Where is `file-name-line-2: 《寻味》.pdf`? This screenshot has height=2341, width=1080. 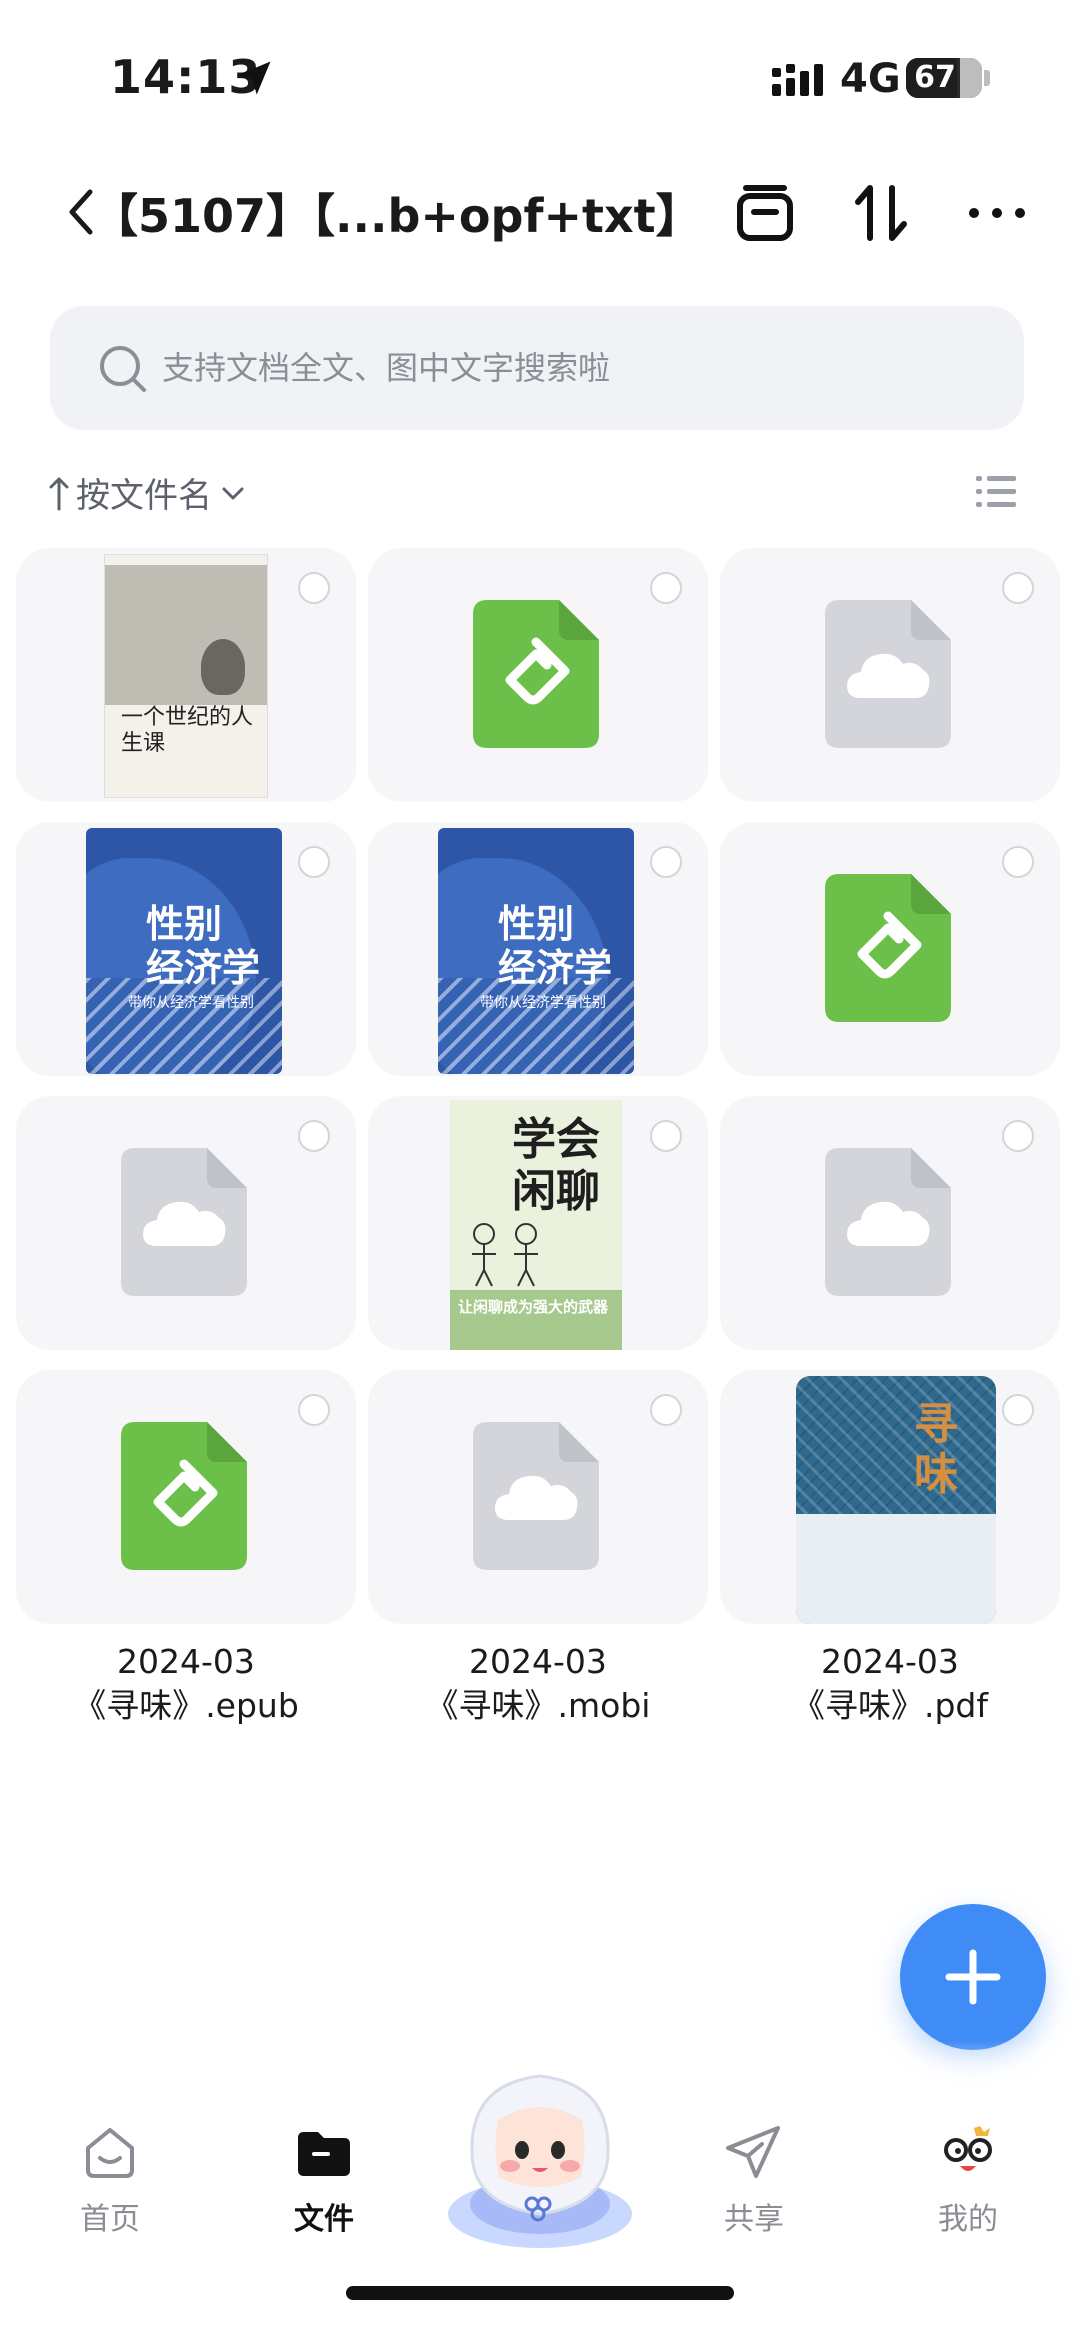
file-name-line-2: 《寻味》.pdf is located at coordinates (889, 1705).